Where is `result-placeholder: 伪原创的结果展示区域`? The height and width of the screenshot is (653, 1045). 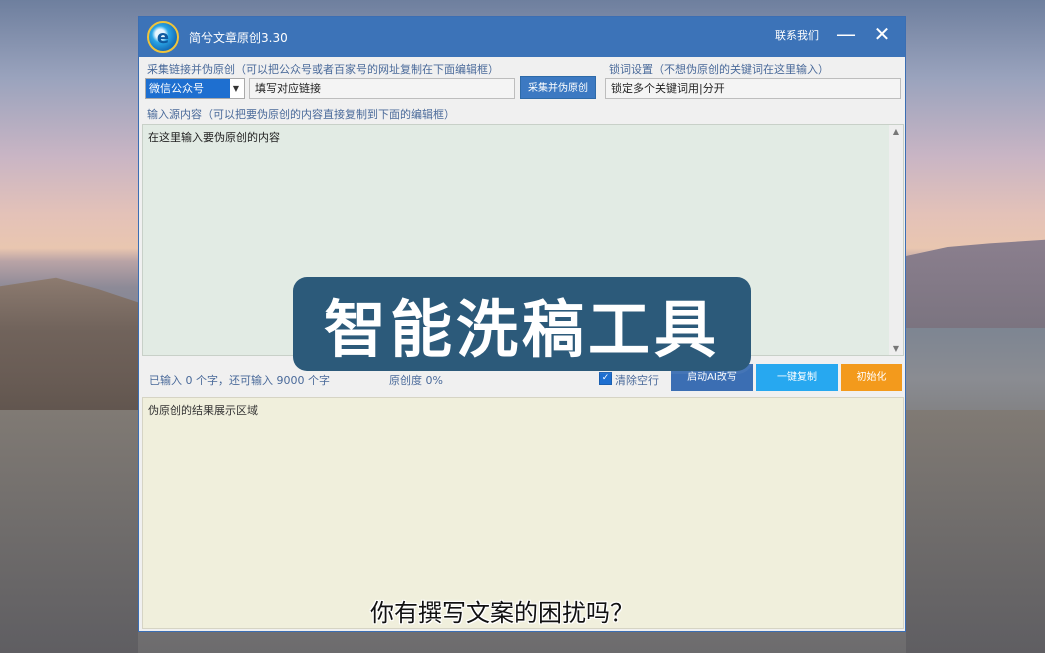 result-placeholder: 伪原创的结果展示区域 is located at coordinates (203, 410).